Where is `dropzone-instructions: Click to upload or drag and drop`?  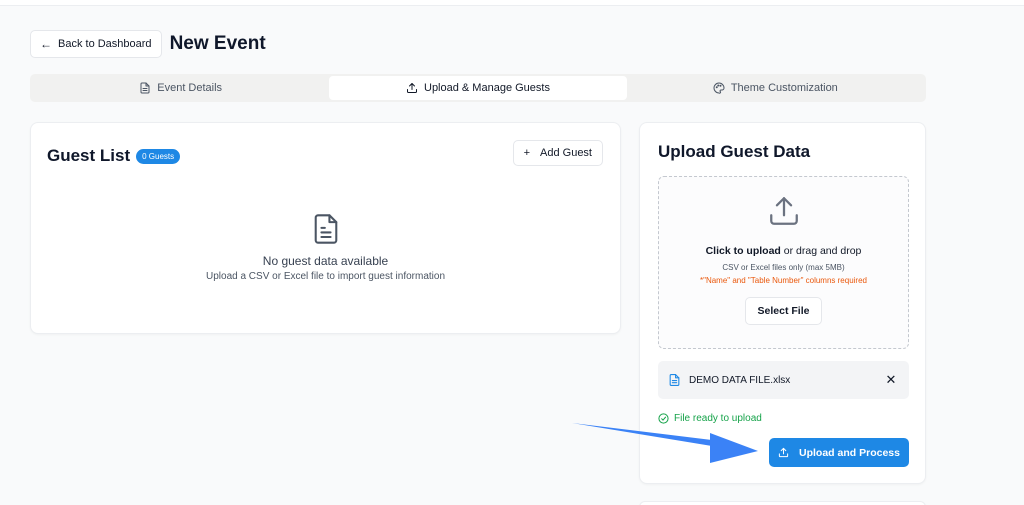 dropzone-instructions: Click to upload or drag and drop is located at coordinates (783, 251).